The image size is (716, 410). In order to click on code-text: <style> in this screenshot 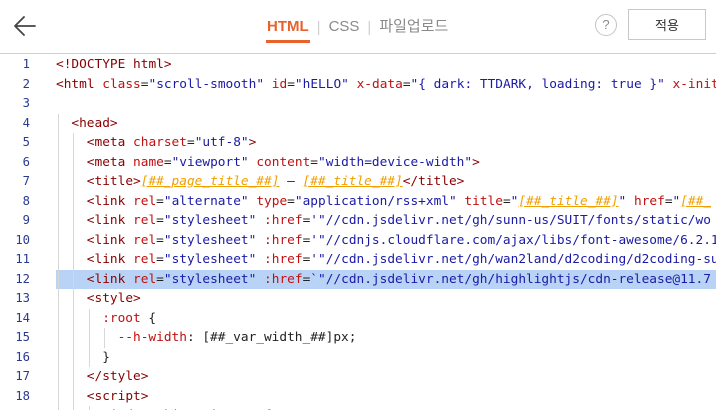, I will do `click(114, 299)`.